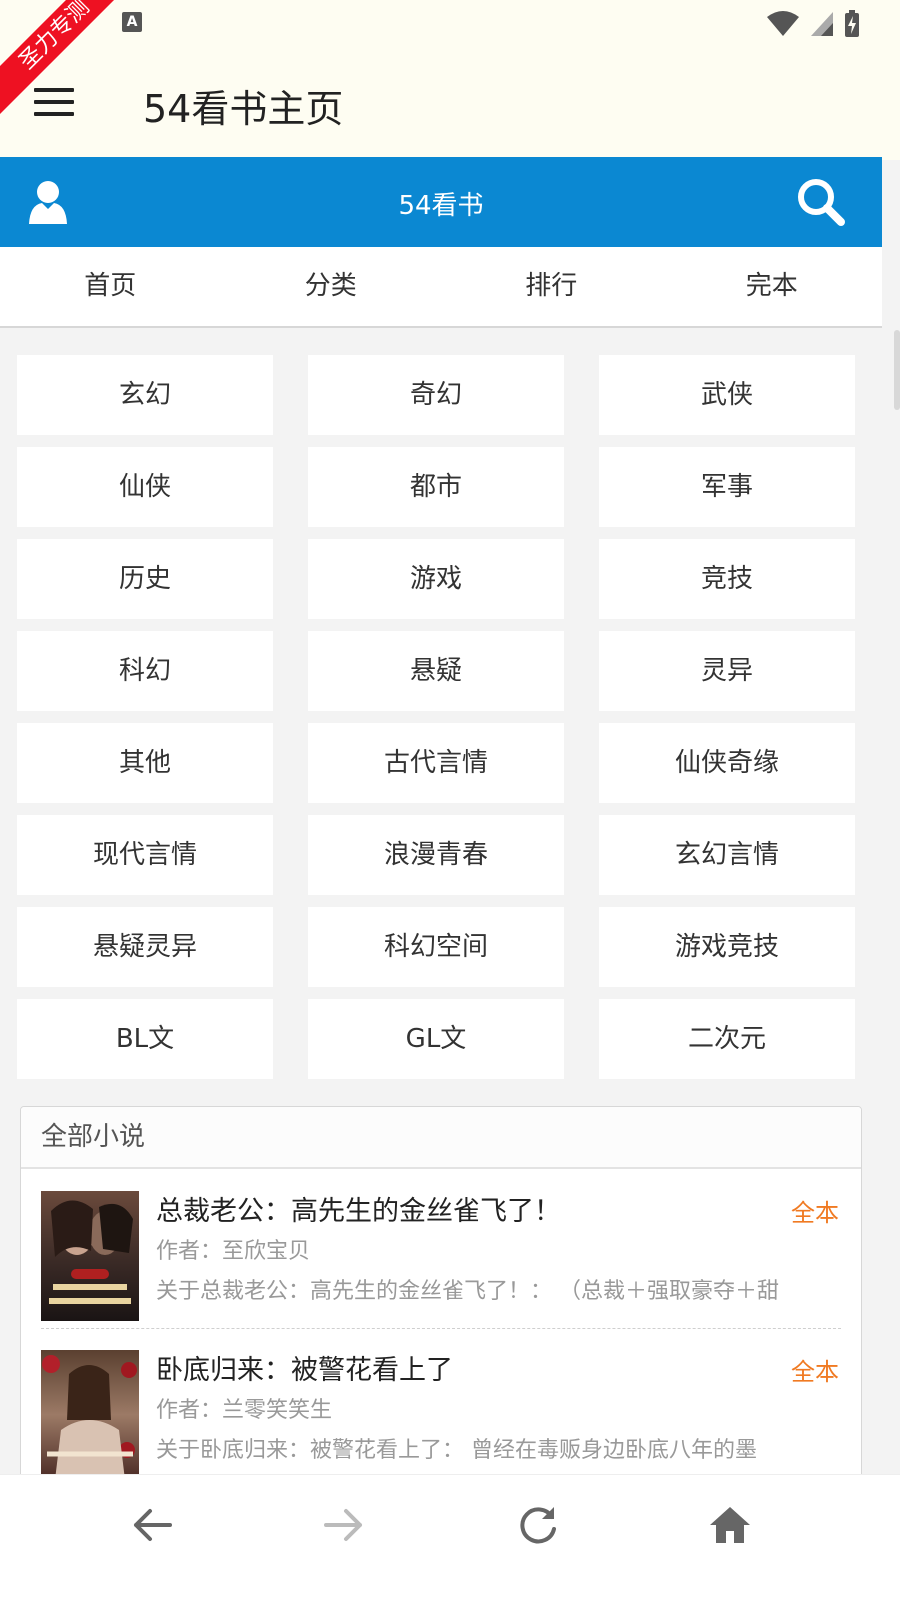  Describe the element at coordinates (233, 1251) in the screenshot. I see `book-author: 作者：至欣宝贝` at that location.